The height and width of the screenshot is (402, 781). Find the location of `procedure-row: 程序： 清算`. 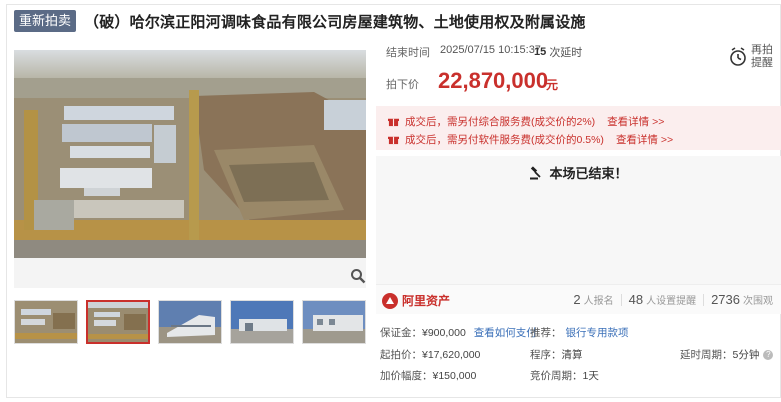

procedure-row: 程序： 清算 is located at coordinates (556, 354).